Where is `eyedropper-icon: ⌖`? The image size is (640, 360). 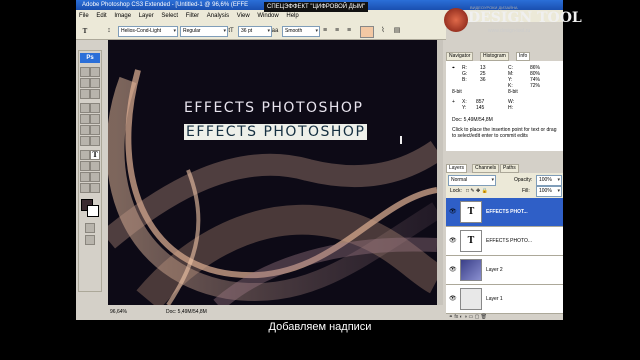 eyedropper-icon: ⌖ is located at coordinates (453, 68).